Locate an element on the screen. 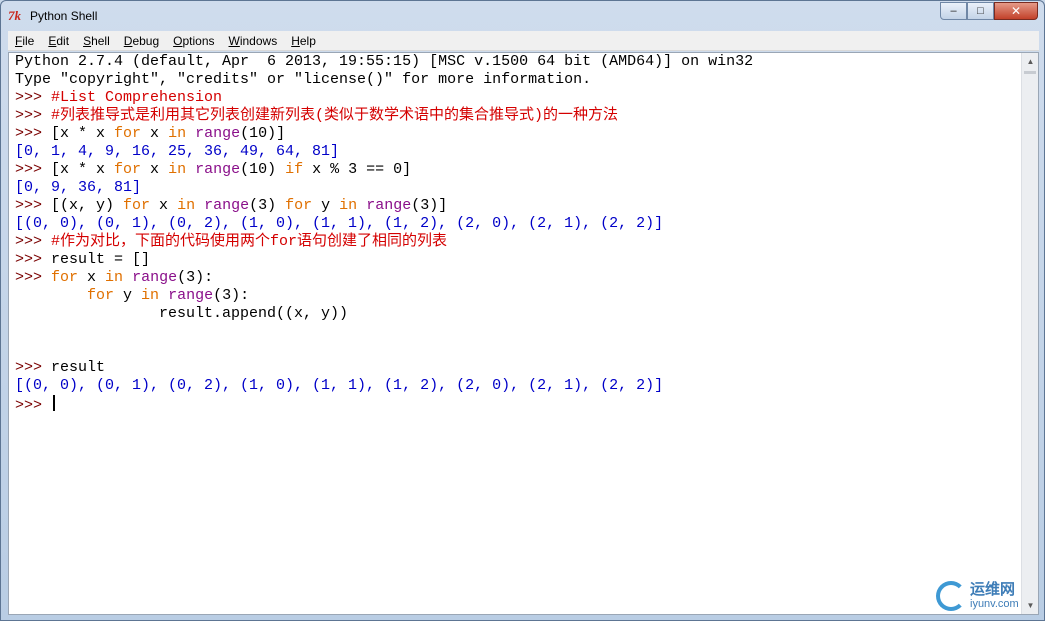 This screenshot has width=1045, height=621. shell-line: >>> result is located at coordinates (518, 368).